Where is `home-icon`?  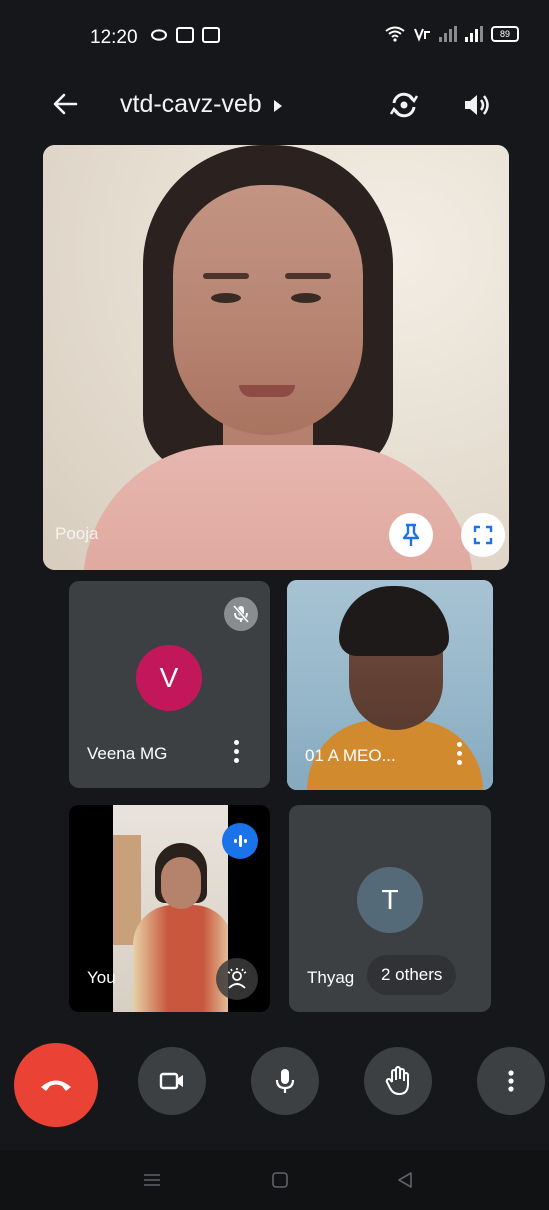
home-icon is located at coordinates (280, 1180).